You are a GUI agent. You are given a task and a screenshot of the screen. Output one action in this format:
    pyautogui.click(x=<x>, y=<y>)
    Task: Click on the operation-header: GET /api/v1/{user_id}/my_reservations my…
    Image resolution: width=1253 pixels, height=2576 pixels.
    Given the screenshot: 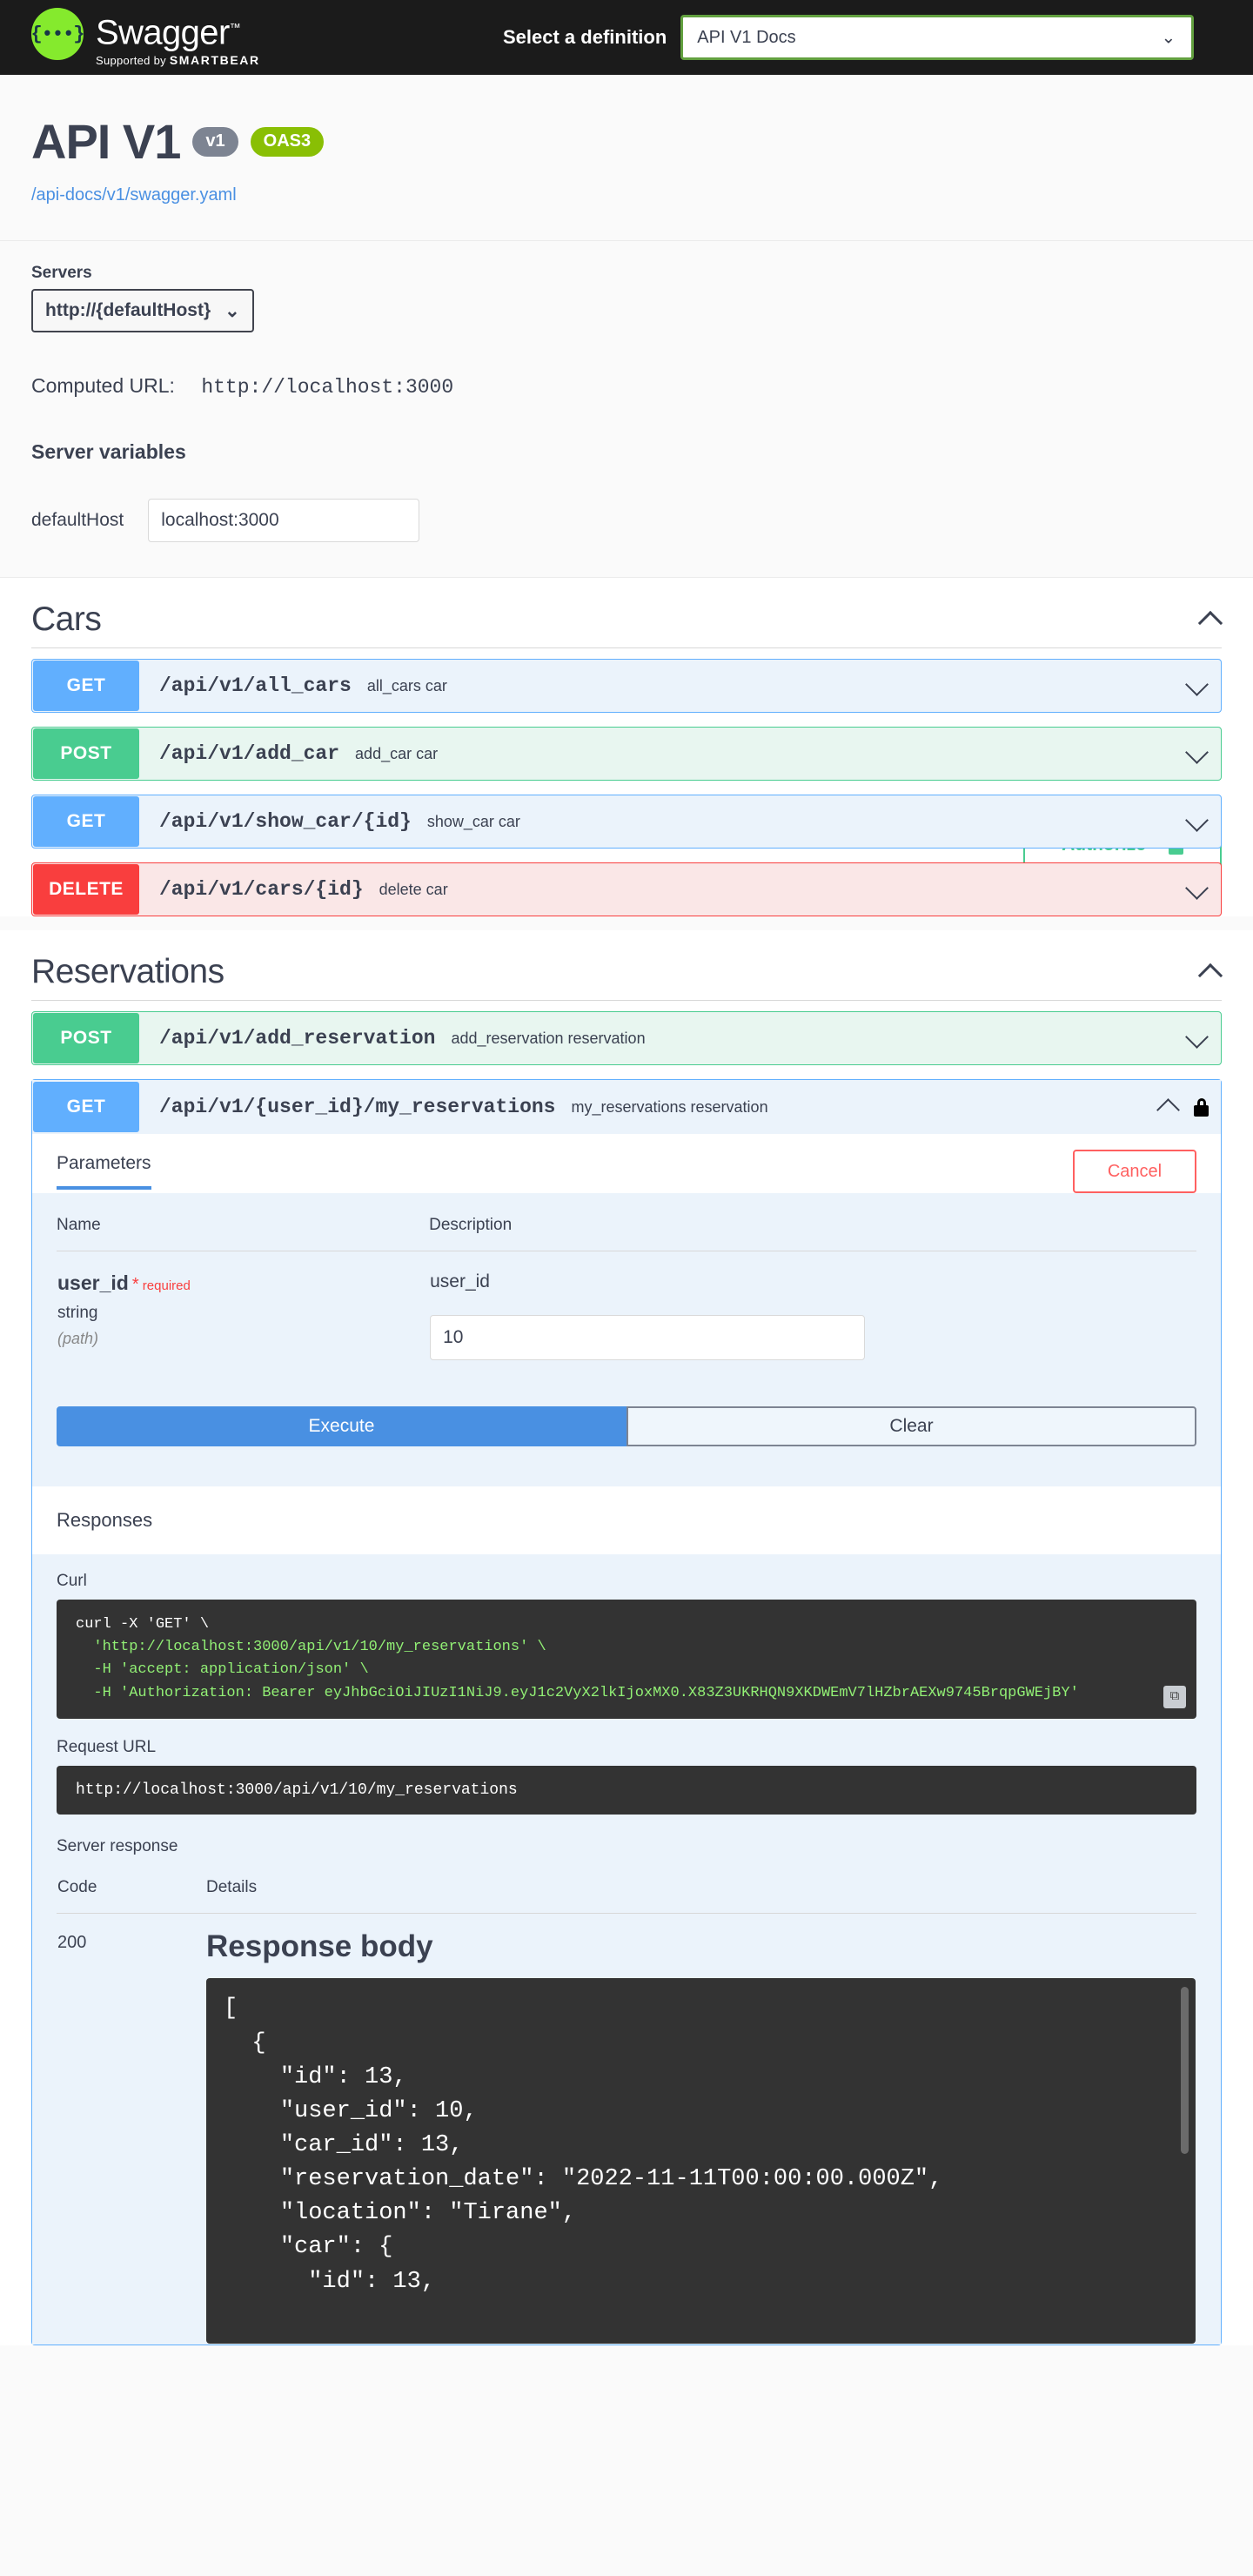 What is the action you would take?
    pyautogui.click(x=626, y=1107)
    